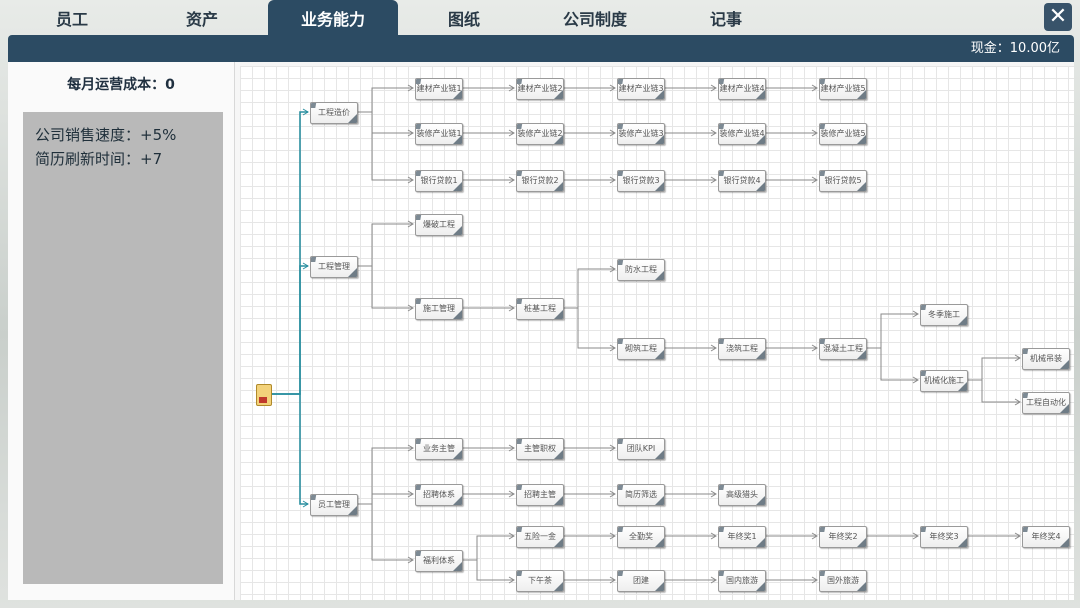 Image resolution: width=1080 pixels, height=608 pixels. What do you see at coordinates (595, 20) in the screenshot?
I see `tab-company-policy: 公司制度` at bounding box center [595, 20].